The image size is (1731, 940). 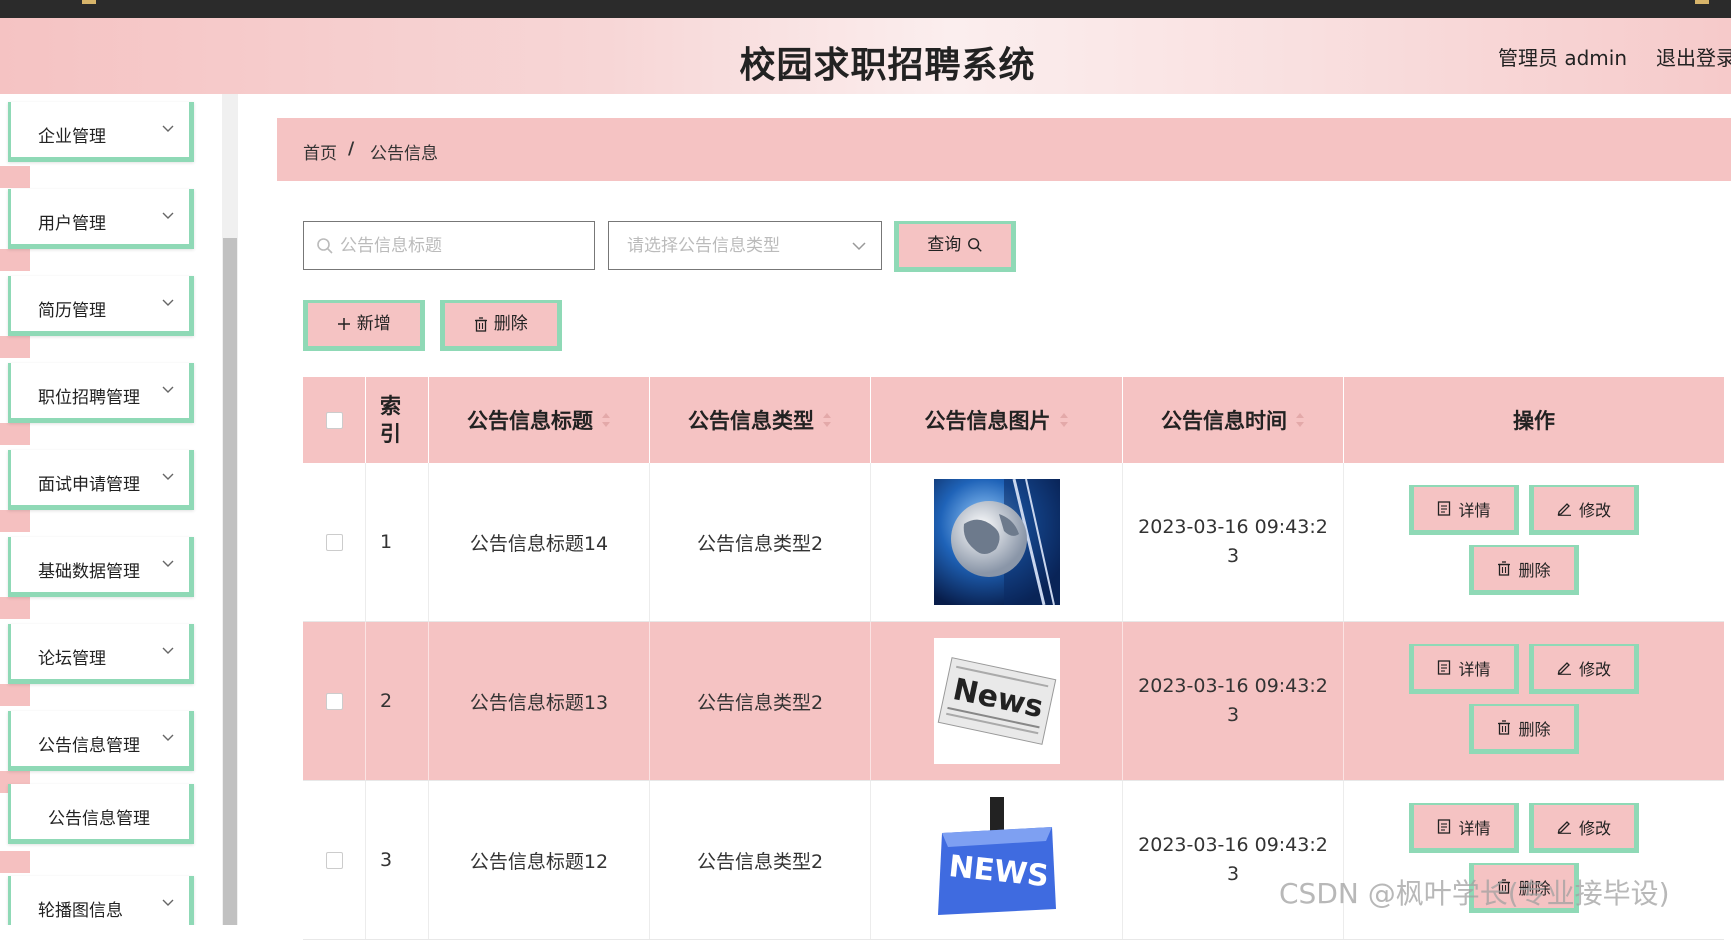 What do you see at coordinates (732, 246) in the screenshot?
I see `type-select-input` at bounding box center [732, 246].